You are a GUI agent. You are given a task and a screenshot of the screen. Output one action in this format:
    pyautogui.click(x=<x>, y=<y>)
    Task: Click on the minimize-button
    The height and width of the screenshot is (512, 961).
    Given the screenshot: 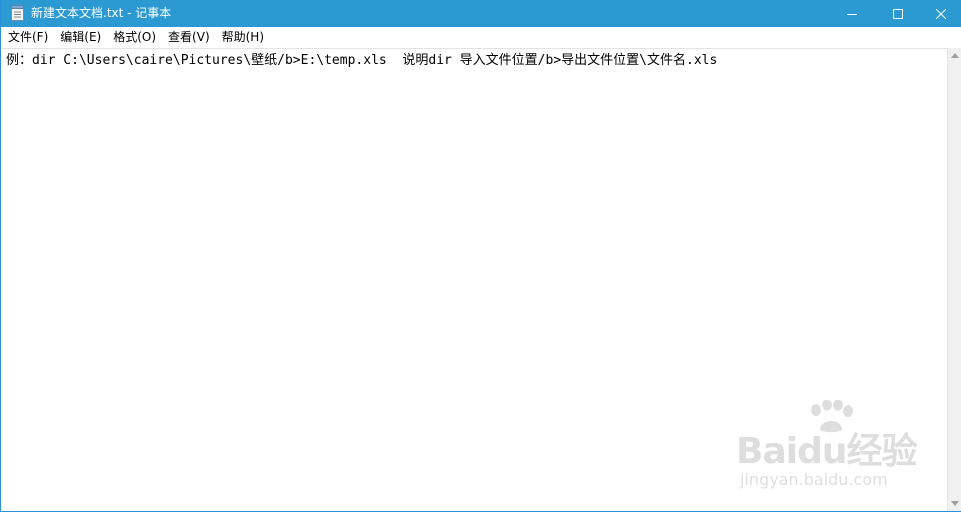 What is the action you would take?
    pyautogui.click(x=852, y=13)
    